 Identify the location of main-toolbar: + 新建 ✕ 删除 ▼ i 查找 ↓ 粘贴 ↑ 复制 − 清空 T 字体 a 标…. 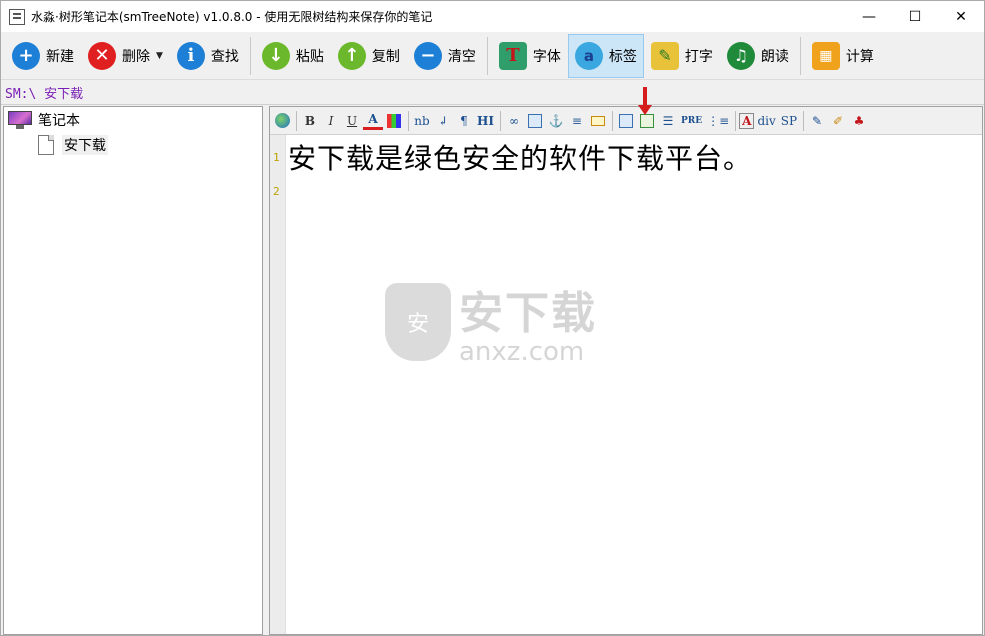
(492, 56).